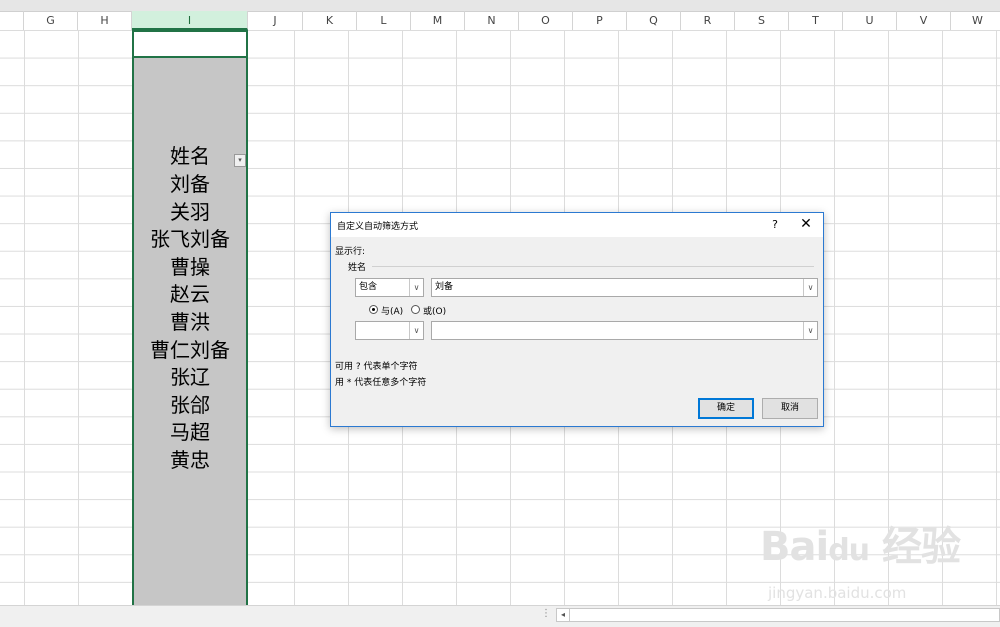  What do you see at coordinates (275, 20) in the screenshot?
I see `column-header-J: J` at bounding box center [275, 20].